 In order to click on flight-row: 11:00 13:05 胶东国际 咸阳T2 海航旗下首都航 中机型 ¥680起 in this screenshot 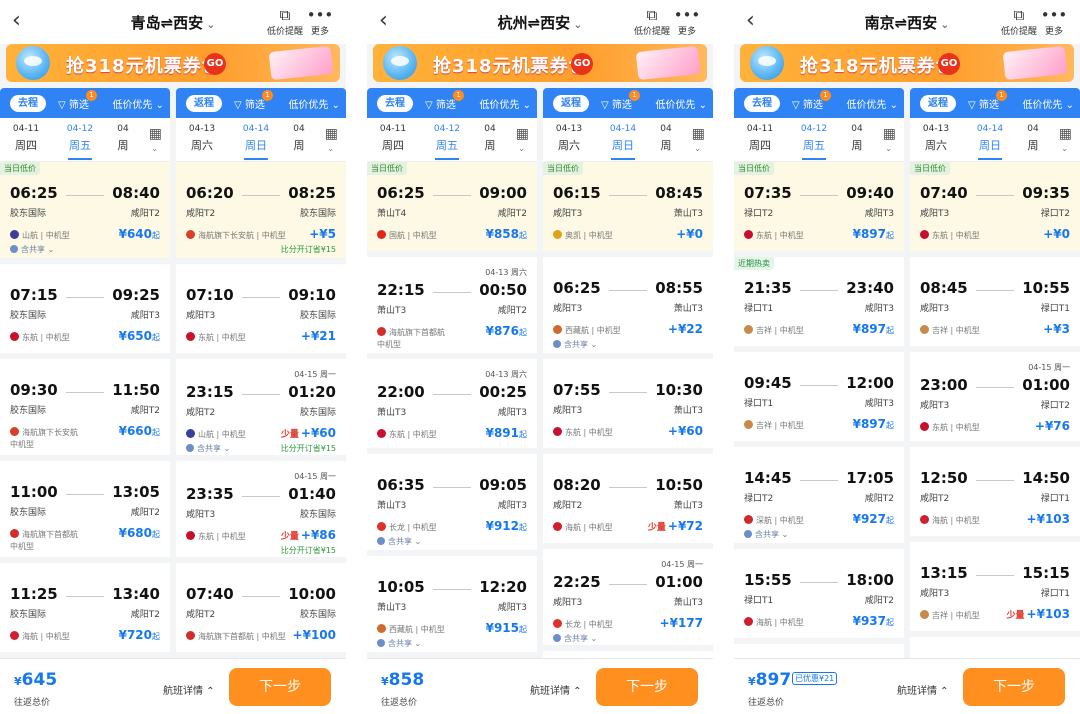, I will do `click(85, 512)`.